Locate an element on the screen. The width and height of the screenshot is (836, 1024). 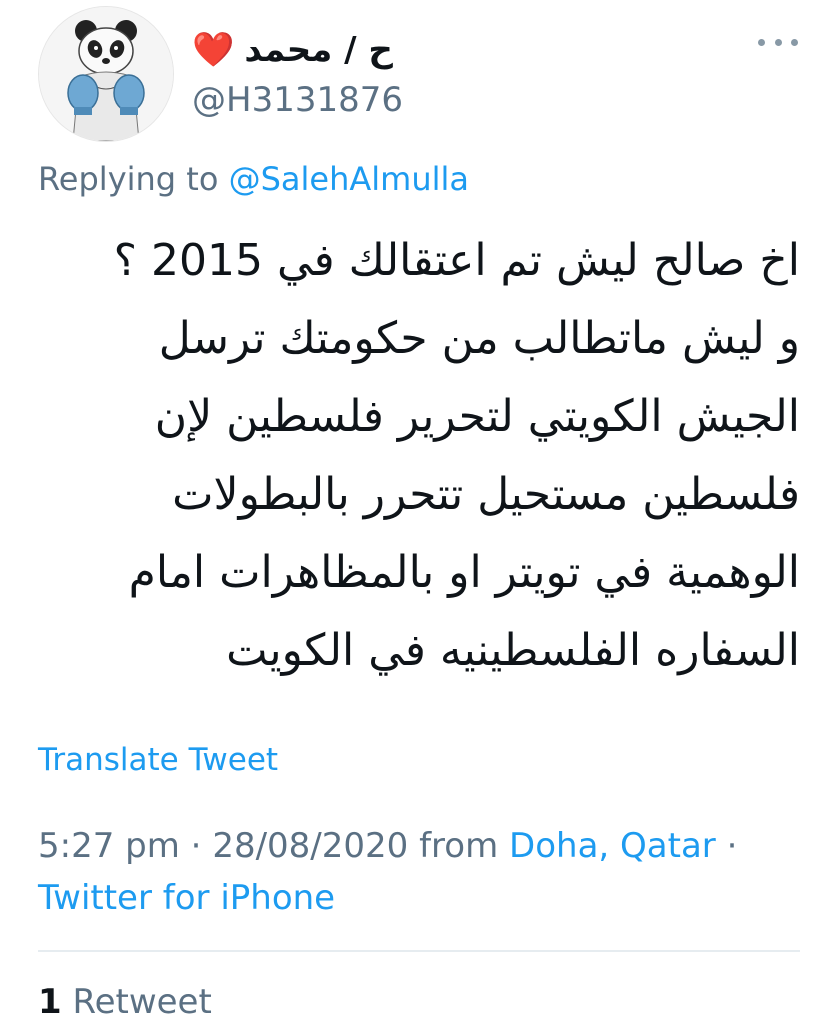
more-options-icon is located at coordinates (778, 42).